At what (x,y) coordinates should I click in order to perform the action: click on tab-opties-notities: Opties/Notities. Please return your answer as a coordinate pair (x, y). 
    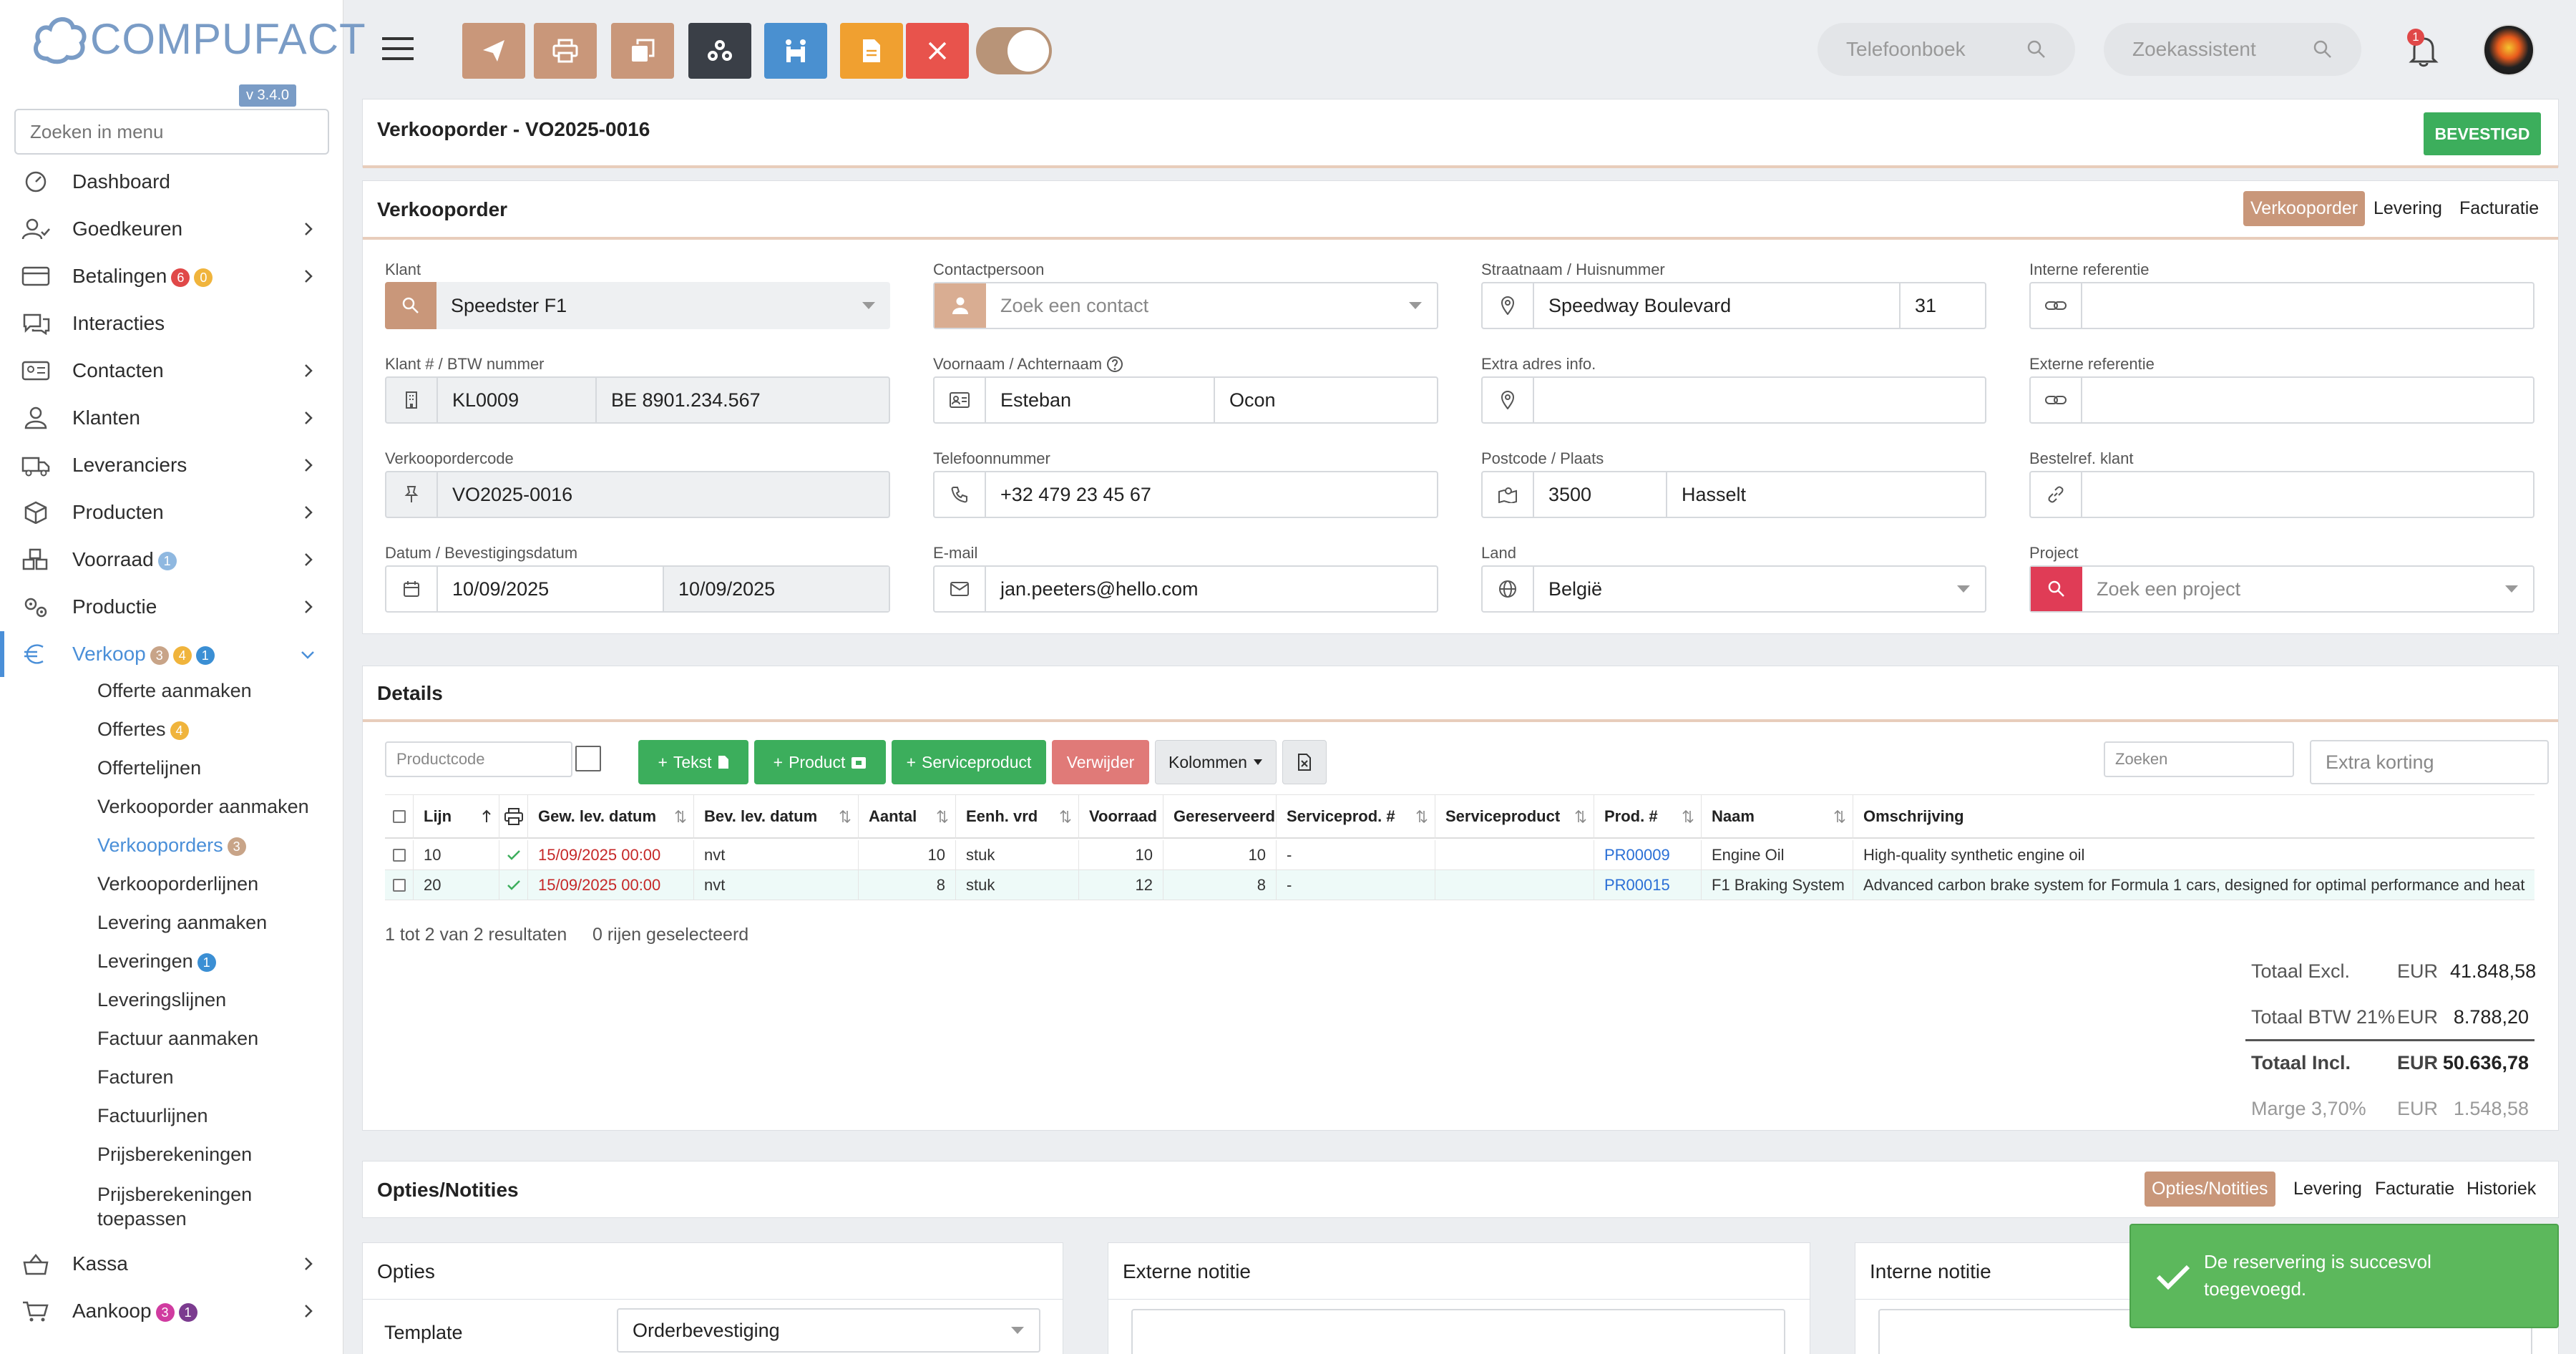
    Looking at the image, I should click on (2210, 1189).